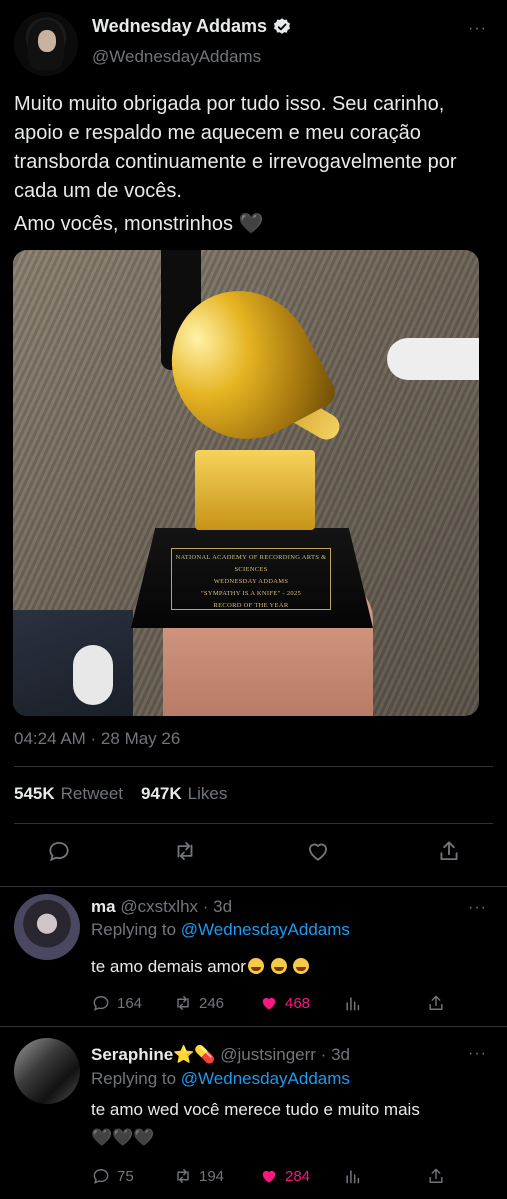 Image resolution: width=507 pixels, height=1199 pixels. What do you see at coordinates (212, 1003) in the screenshot?
I see `retweet-count: 246` at bounding box center [212, 1003].